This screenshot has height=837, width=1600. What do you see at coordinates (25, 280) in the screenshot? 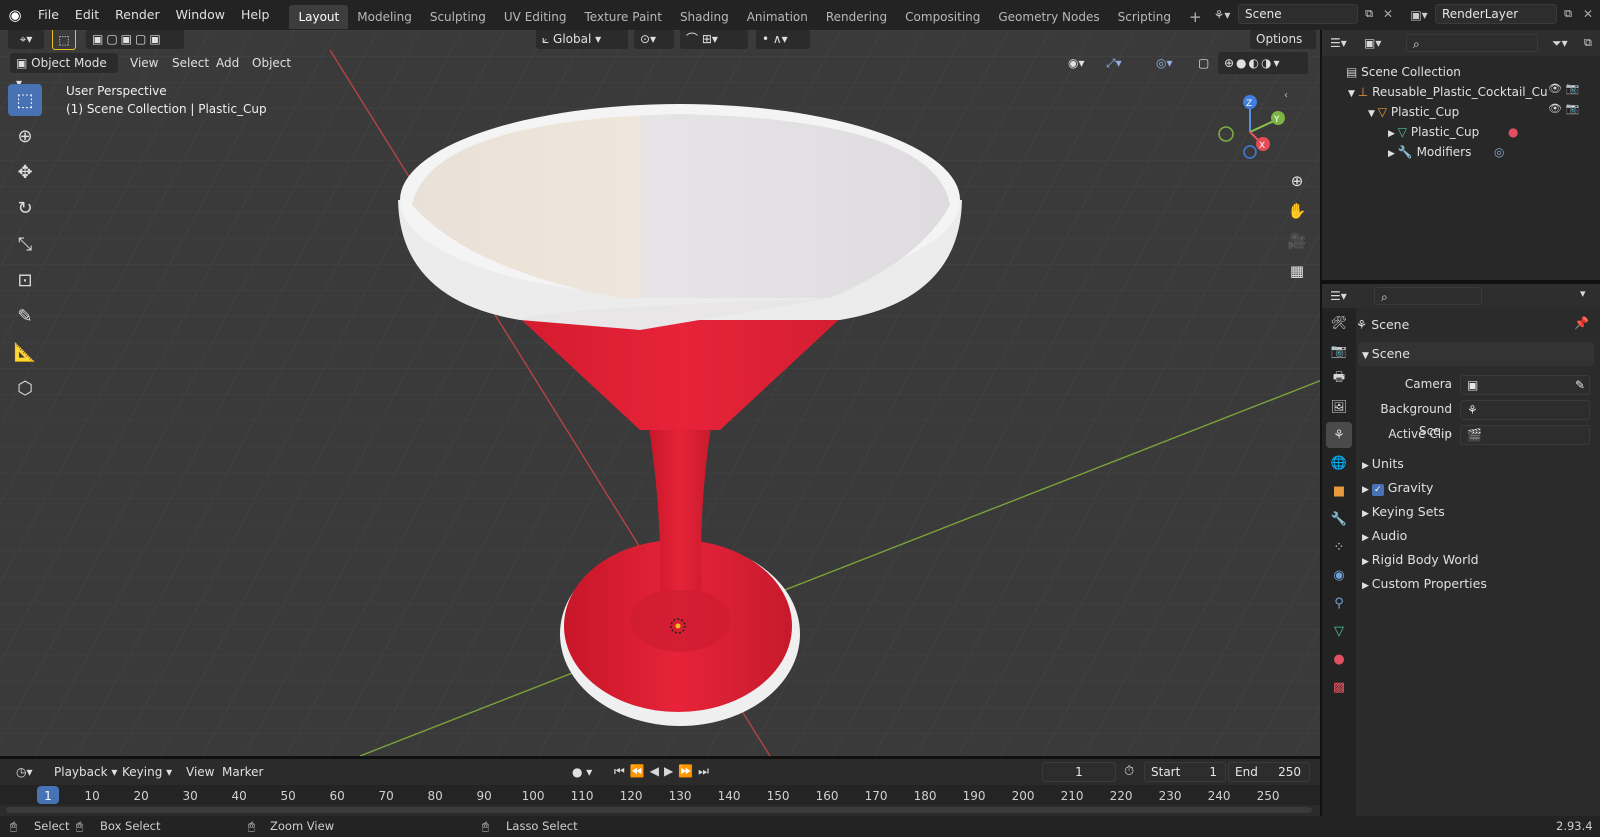
I see `transform-tool-icon: ⊡` at bounding box center [25, 280].